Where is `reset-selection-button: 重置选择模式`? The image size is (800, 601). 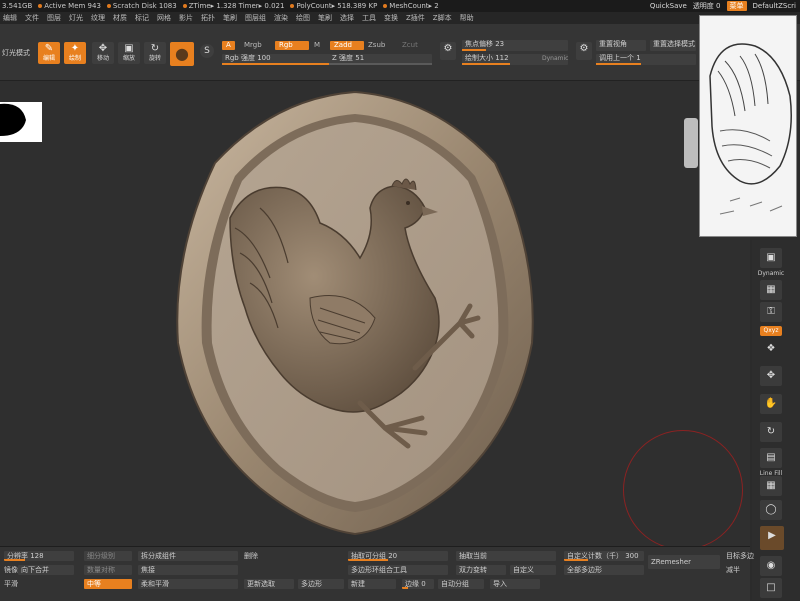
reset-selection-button: 重置选择模式 is located at coordinates (673, 45).